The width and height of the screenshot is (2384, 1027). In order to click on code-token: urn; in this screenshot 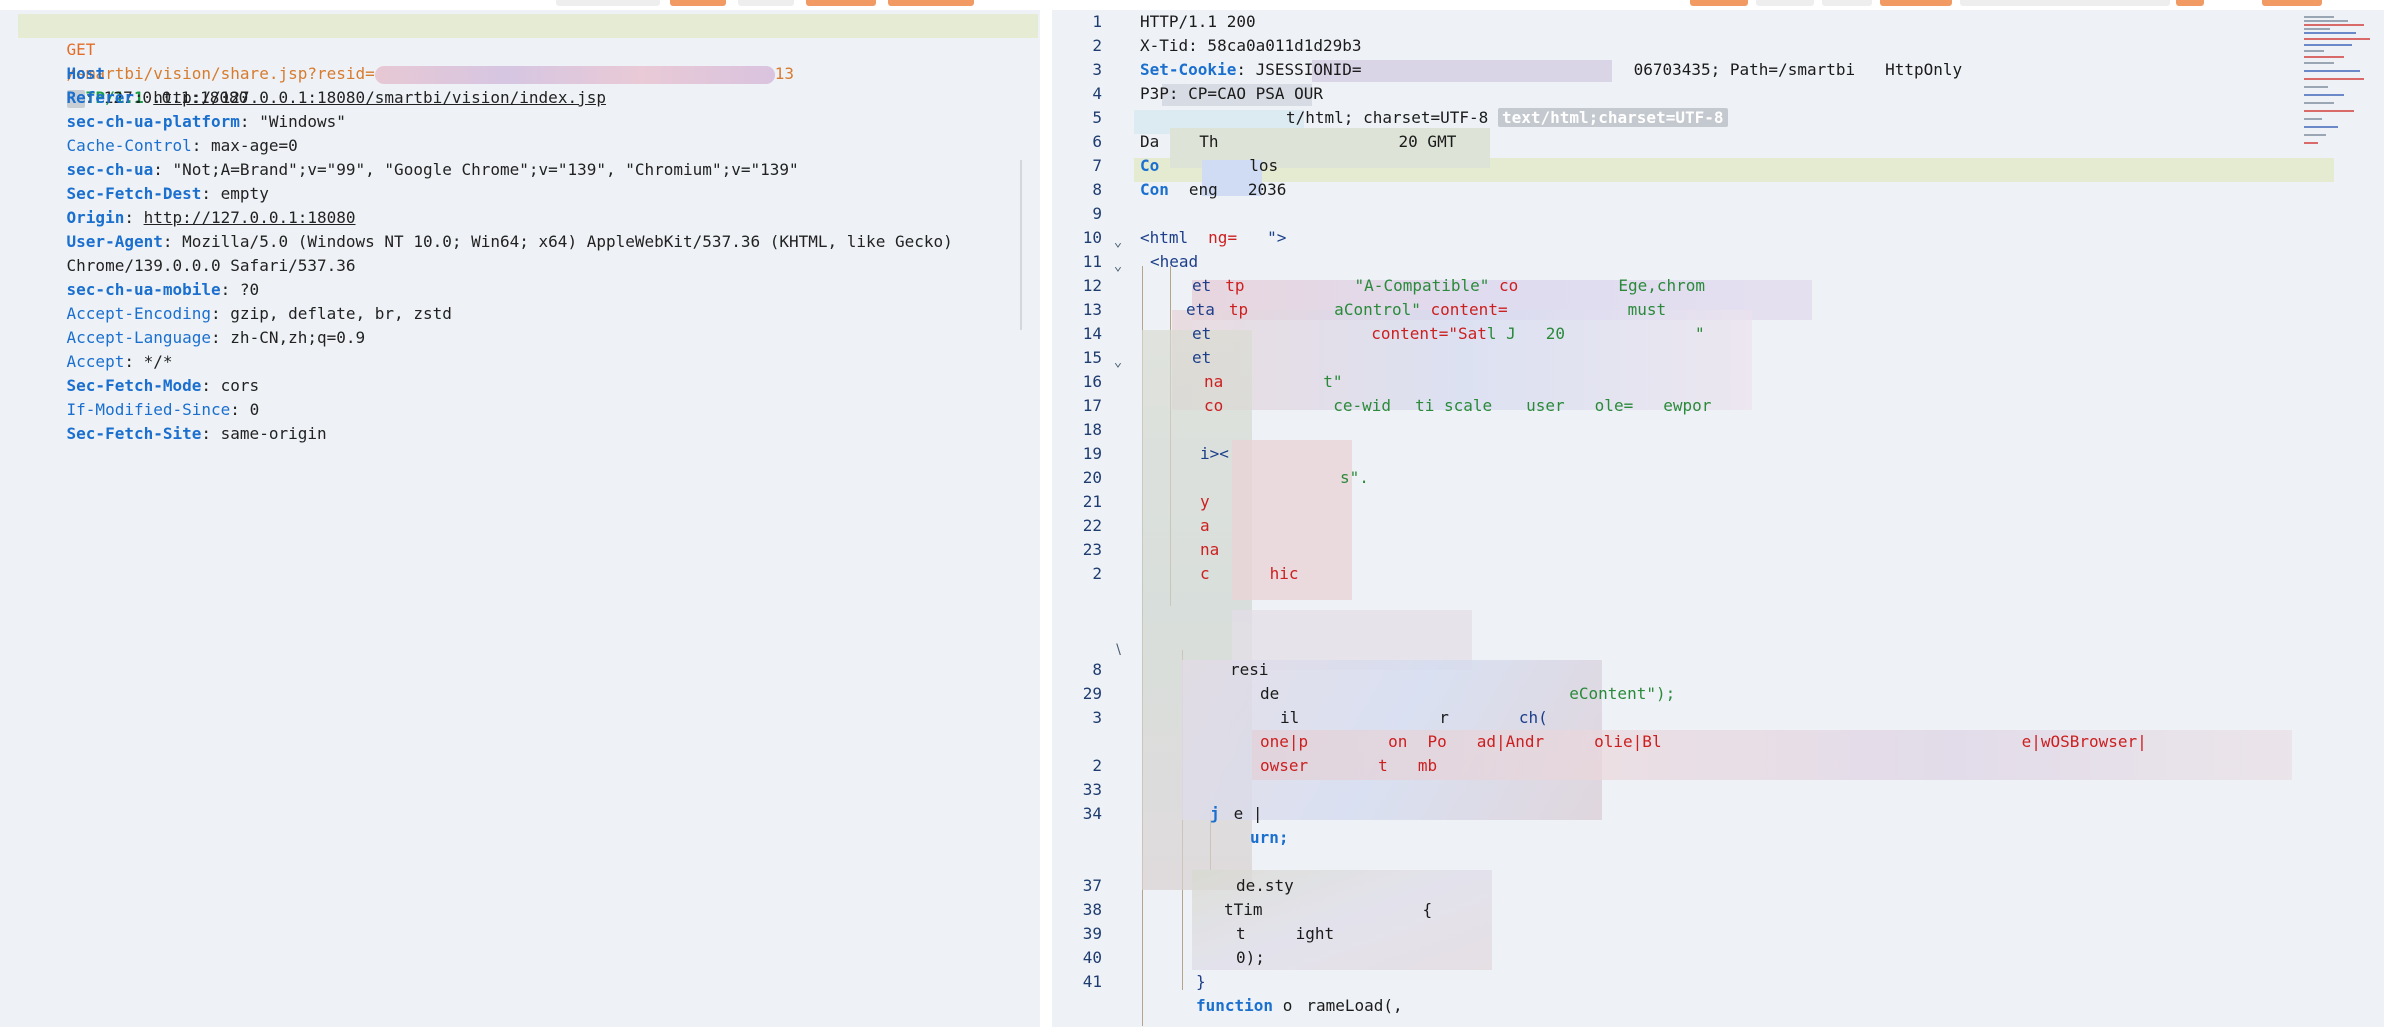, I will do `click(1269, 837)`.